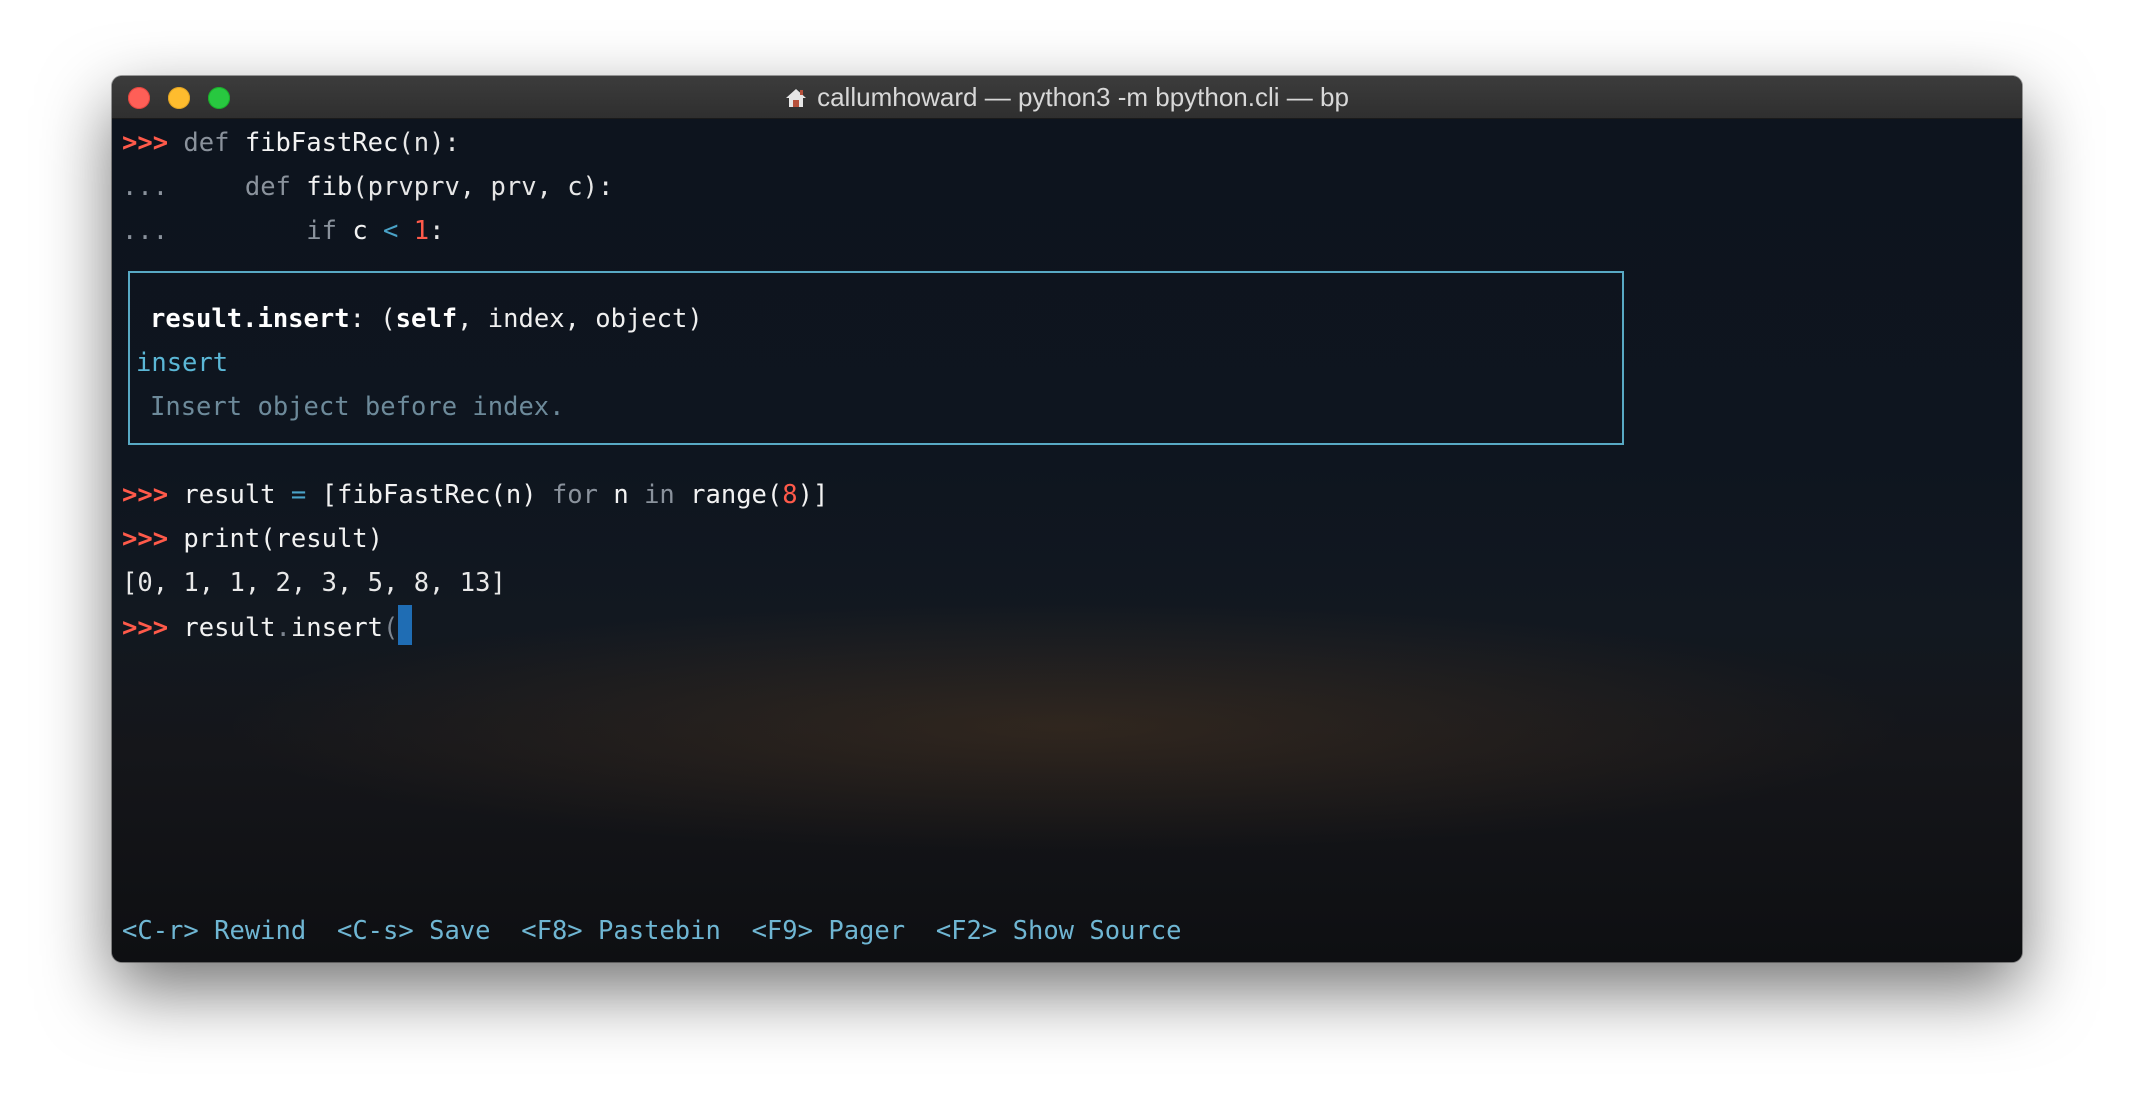  What do you see at coordinates (314, 583) in the screenshot?
I see `output-line: [0, 1, 1, 2, 3, 5, 8, 13]` at bounding box center [314, 583].